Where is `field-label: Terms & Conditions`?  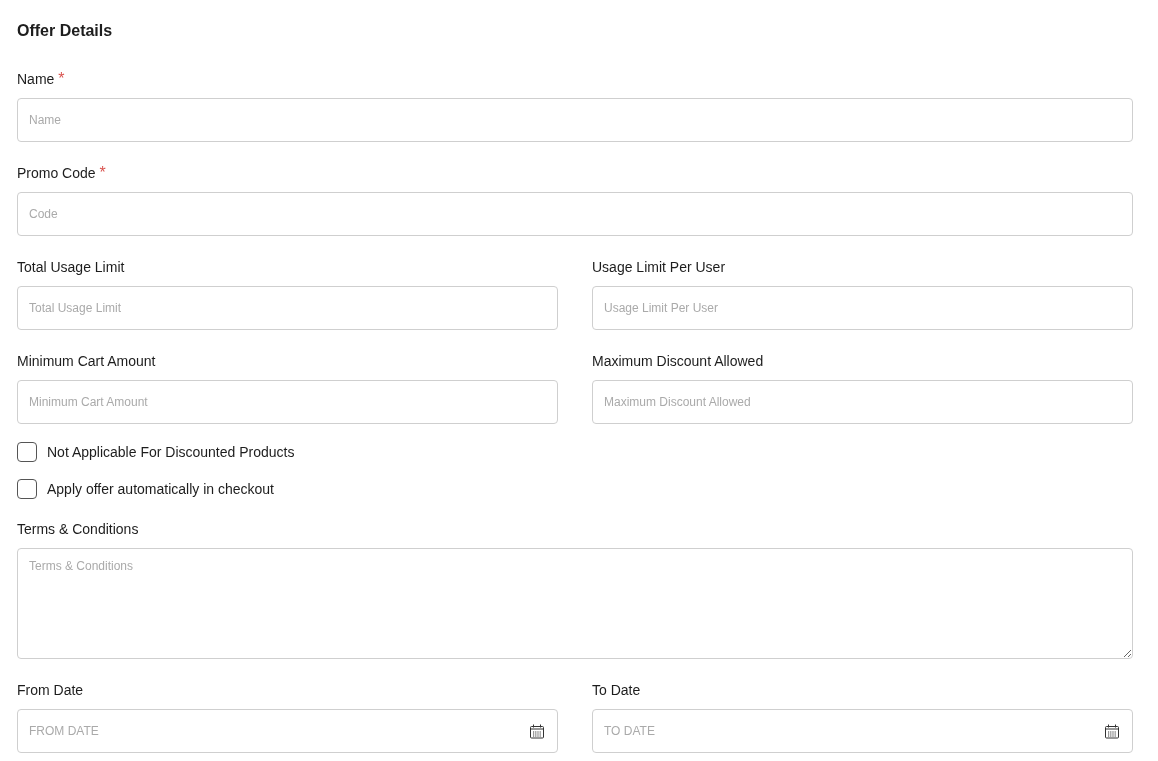 field-label: Terms & Conditions is located at coordinates (78, 529).